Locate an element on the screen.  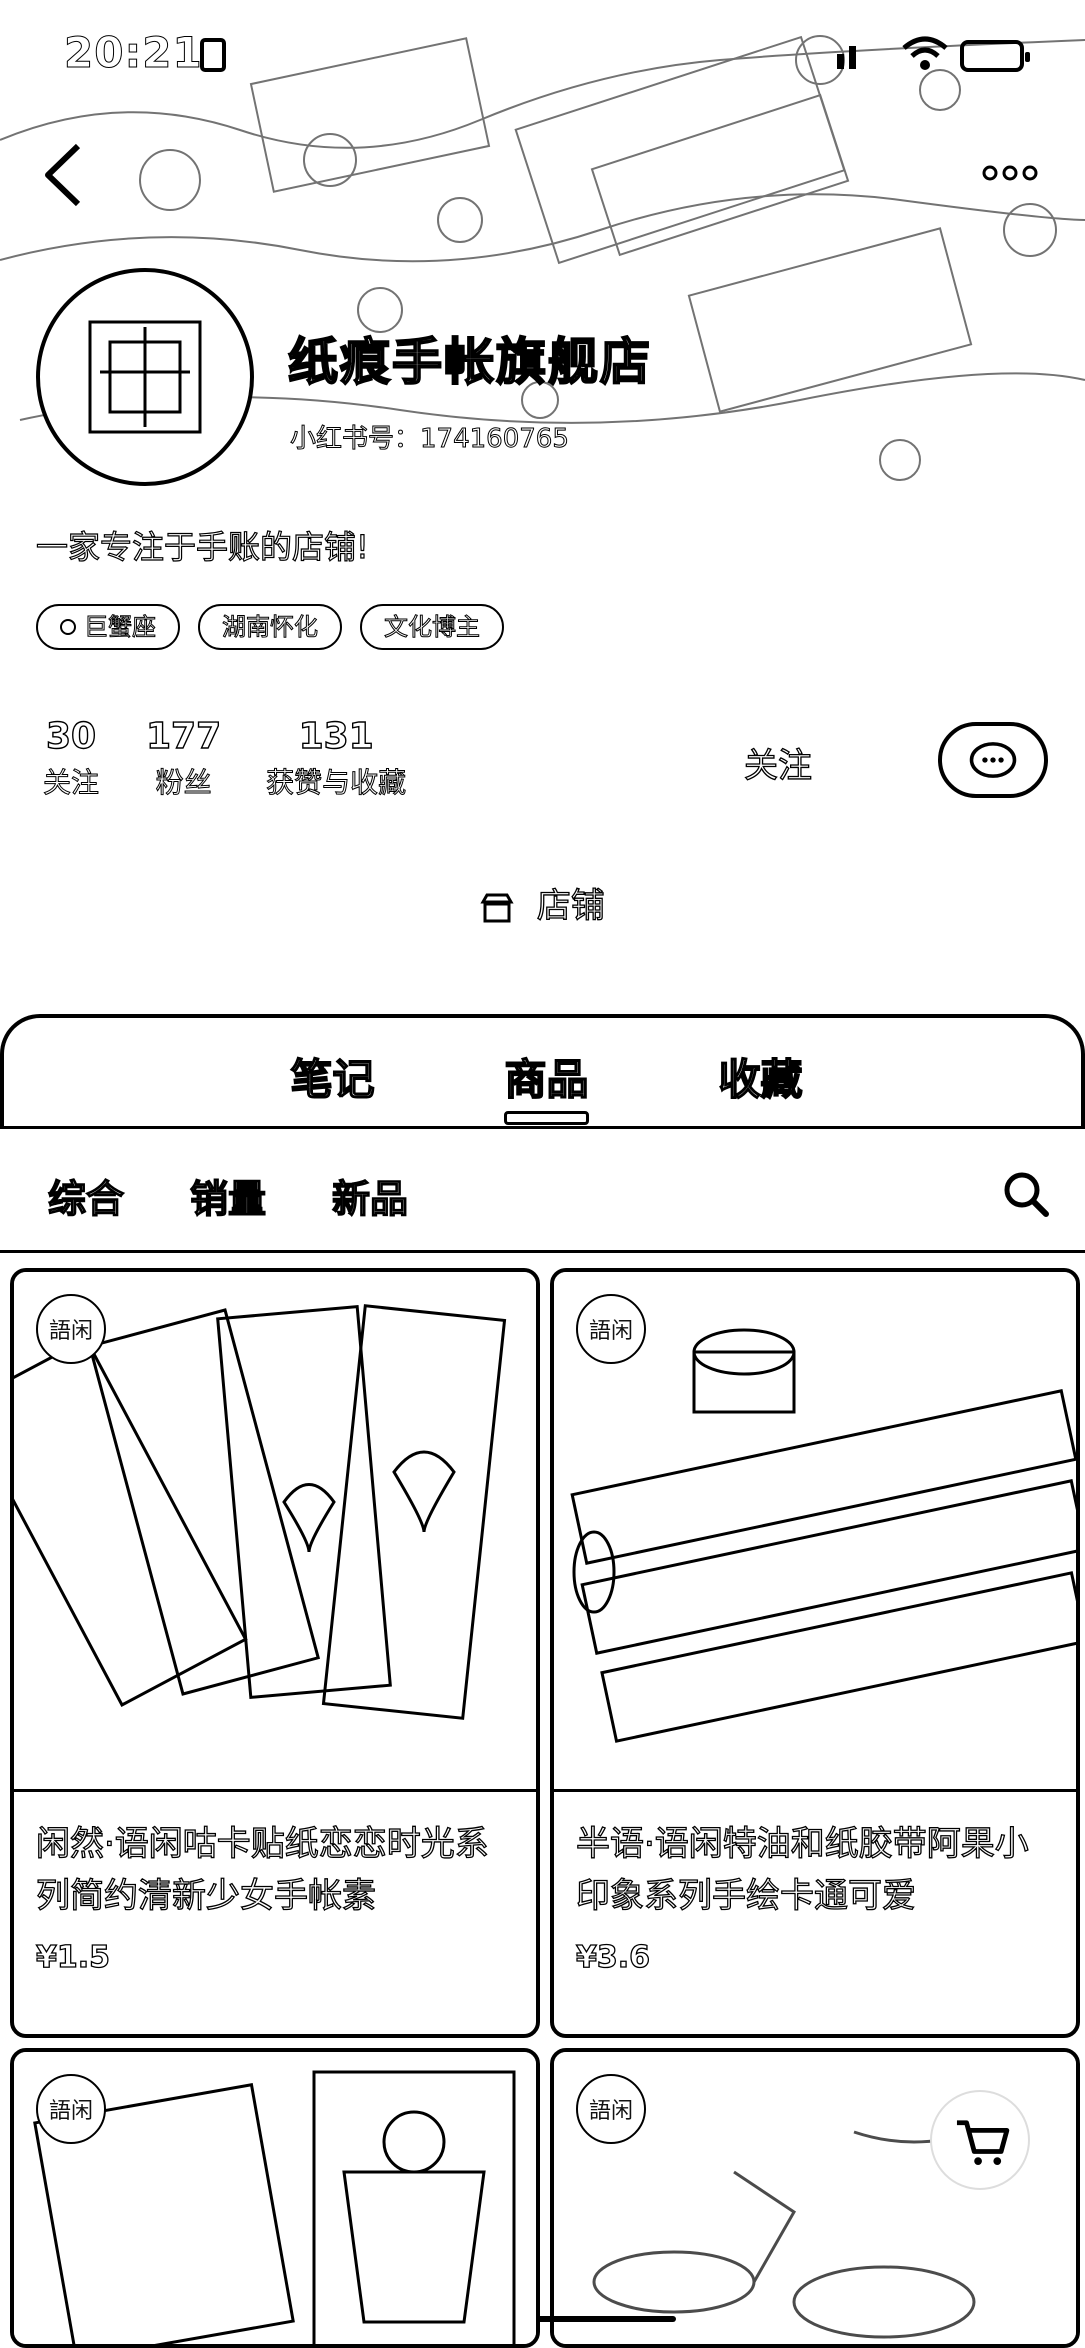
tag-zodiac: 巨蟹座 is located at coordinates (108, 627).